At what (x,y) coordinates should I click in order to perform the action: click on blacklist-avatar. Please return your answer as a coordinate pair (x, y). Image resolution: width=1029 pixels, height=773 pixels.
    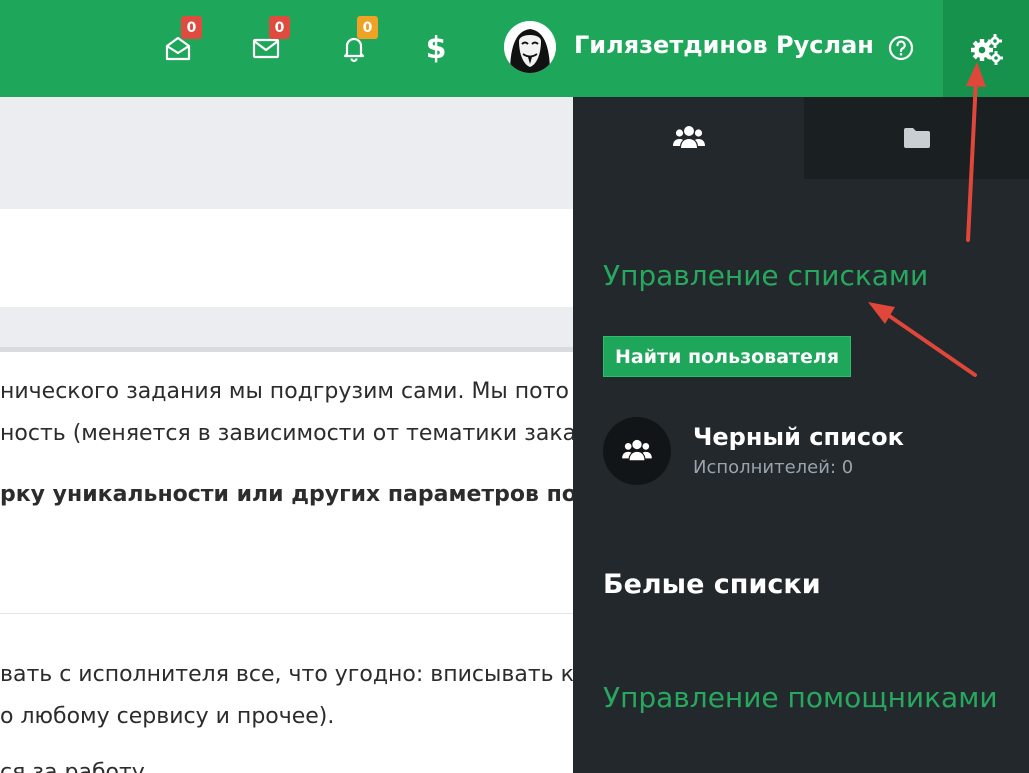
    Looking at the image, I should click on (637, 451).